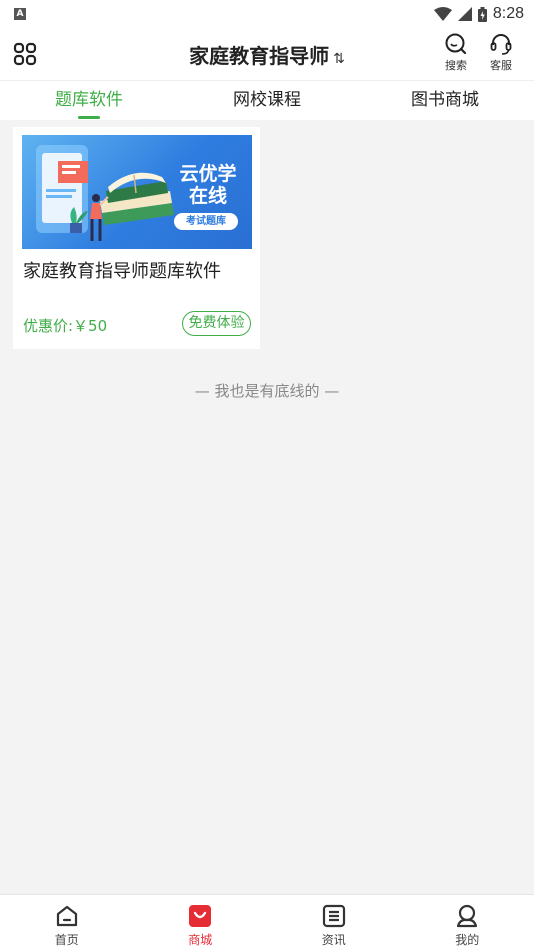  What do you see at coordinates (442, 14) in the screenshot?
I see `wifi-icon` at bounding box center [442, 14].